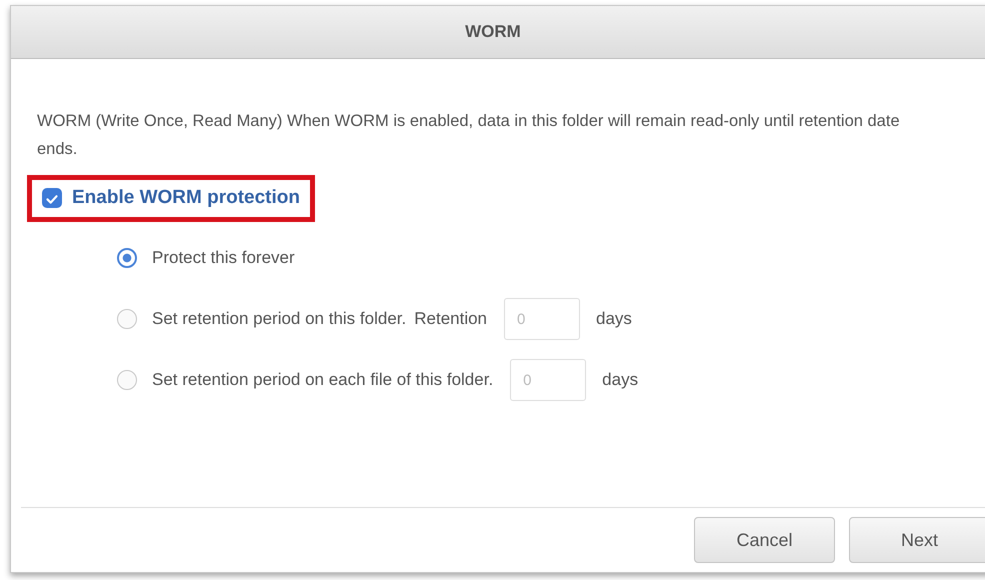 The width and height of the screenshot is (985, 580). I want to click on cancel-button: Cancel, so click(764, 540).